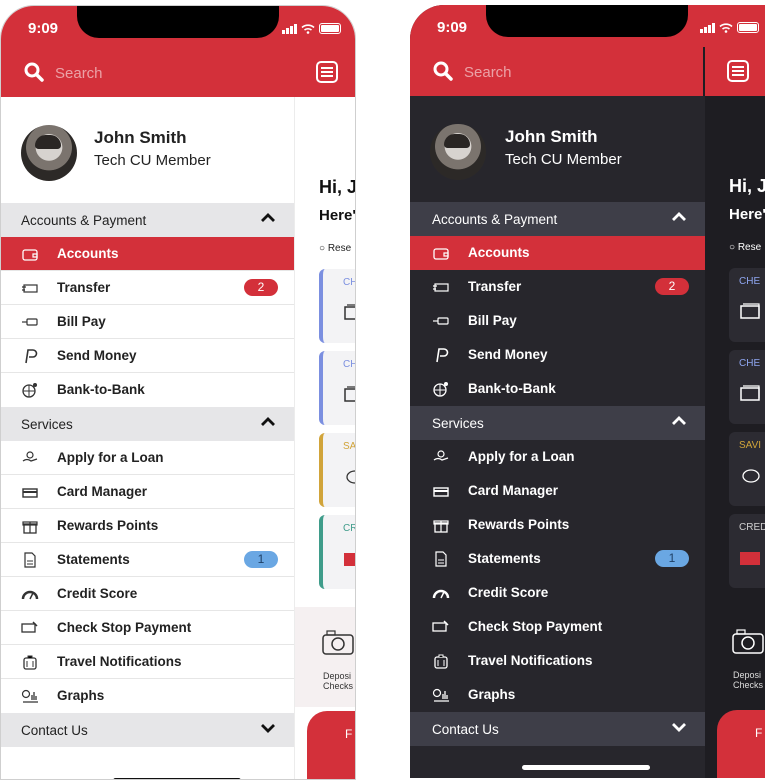 The image size is (765, 780). Describe the element at coordinates (338, 642) in the screenshot. I see `camera-icon` at that location.